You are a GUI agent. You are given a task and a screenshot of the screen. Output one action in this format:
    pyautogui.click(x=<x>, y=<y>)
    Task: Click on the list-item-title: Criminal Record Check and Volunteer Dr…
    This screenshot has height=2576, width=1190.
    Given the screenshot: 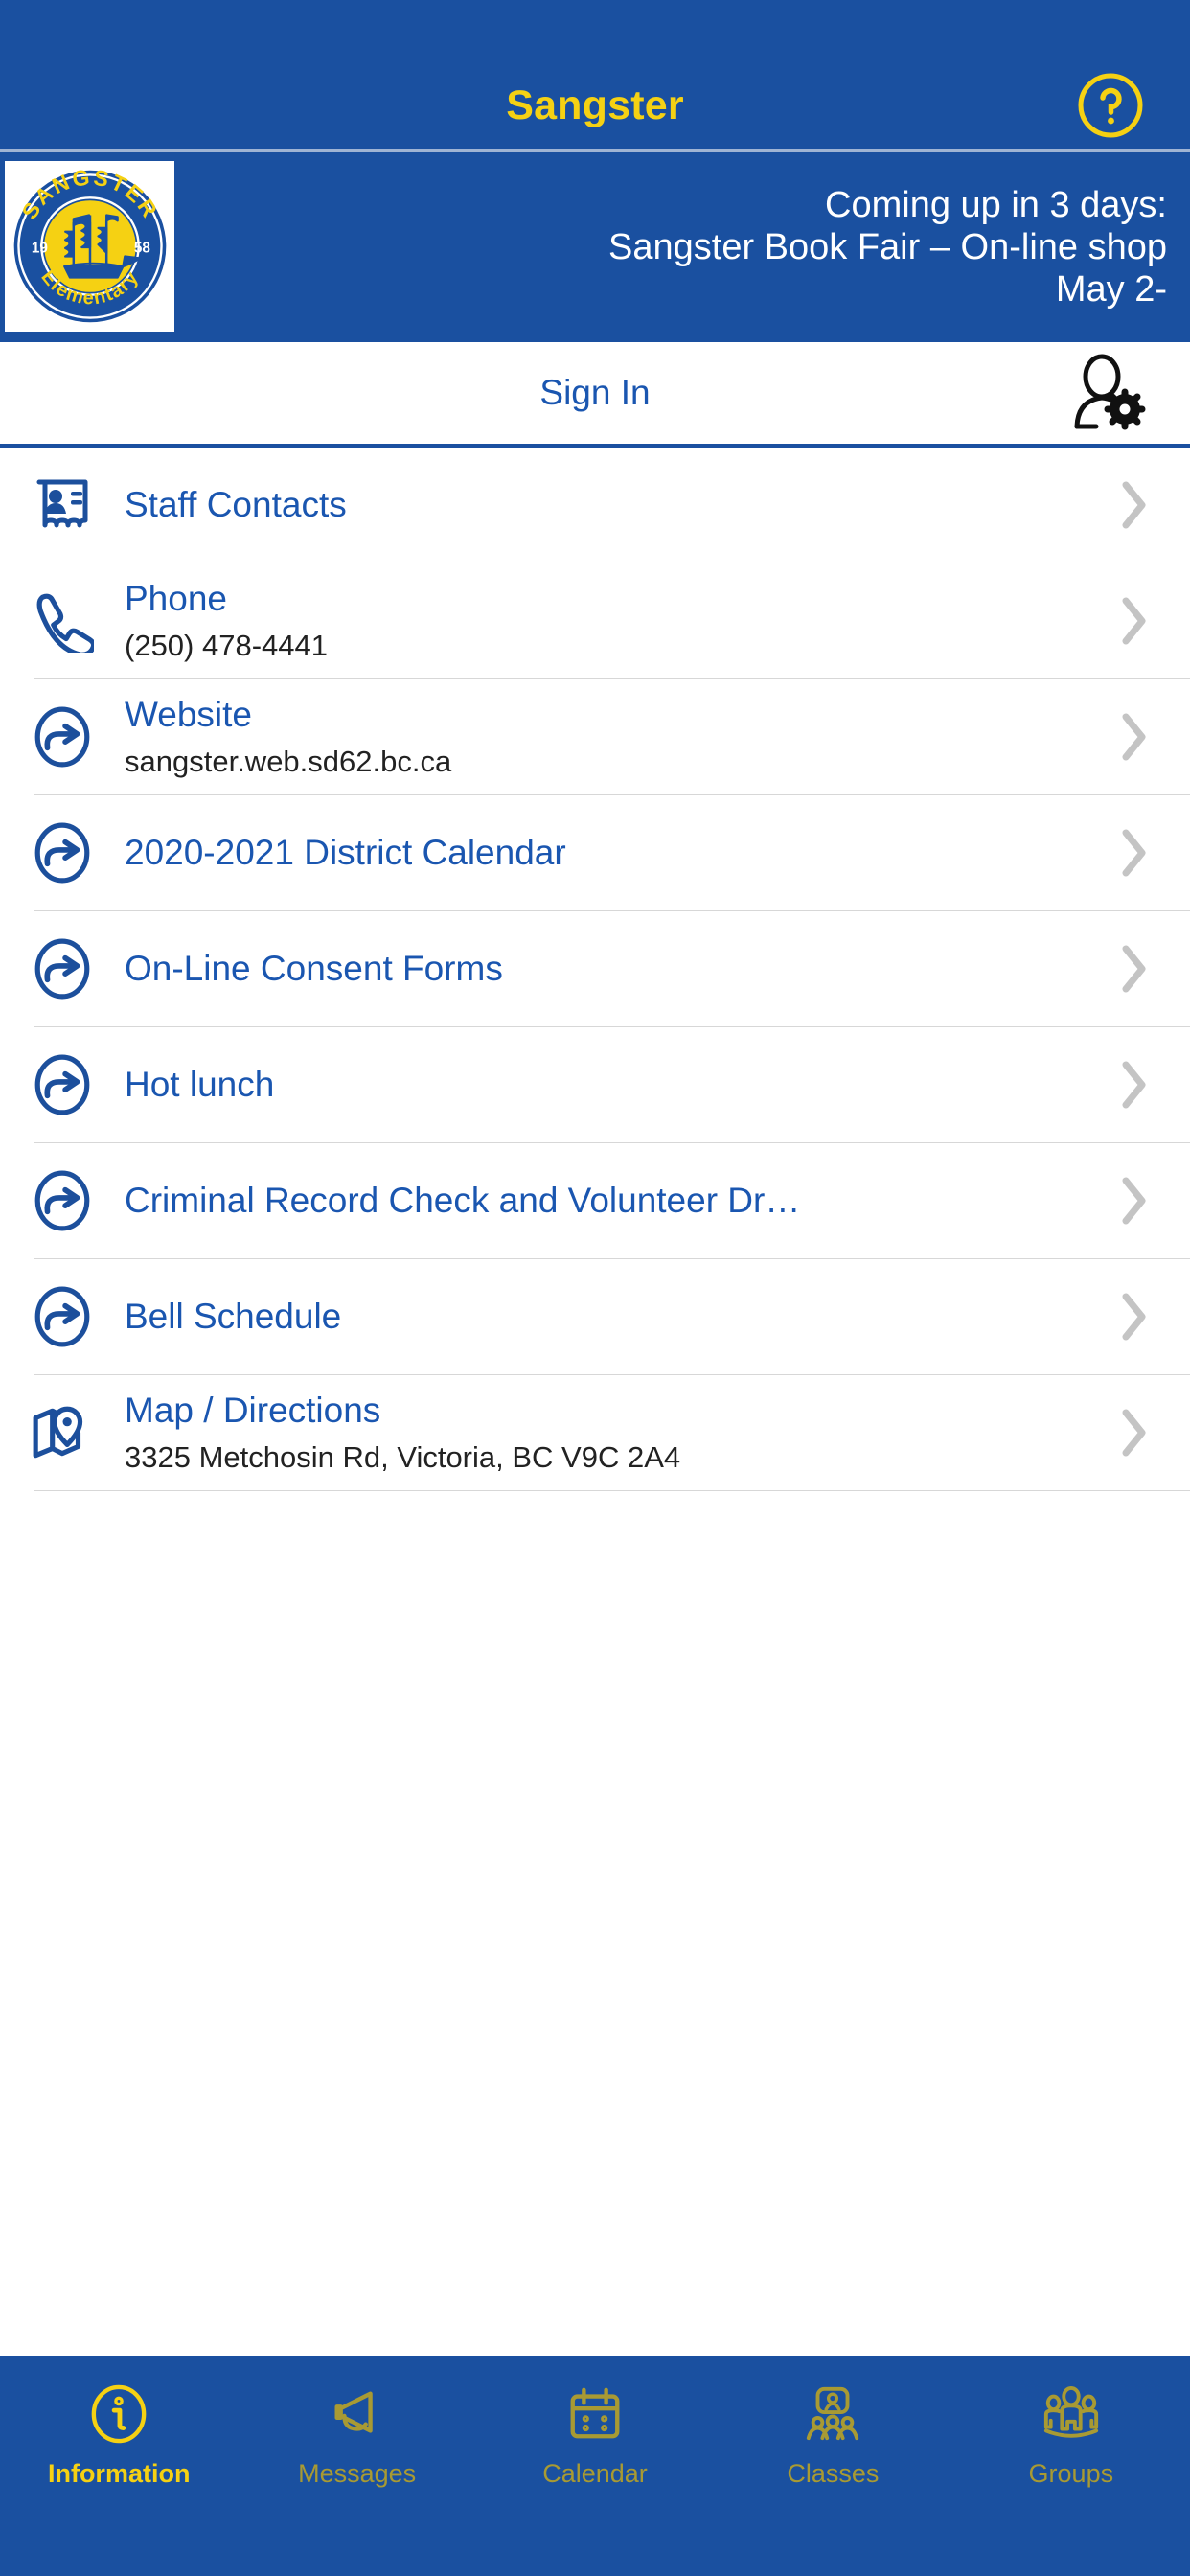 What is the action you would take?
    pyautogui.click(x=463, y=1200)
    